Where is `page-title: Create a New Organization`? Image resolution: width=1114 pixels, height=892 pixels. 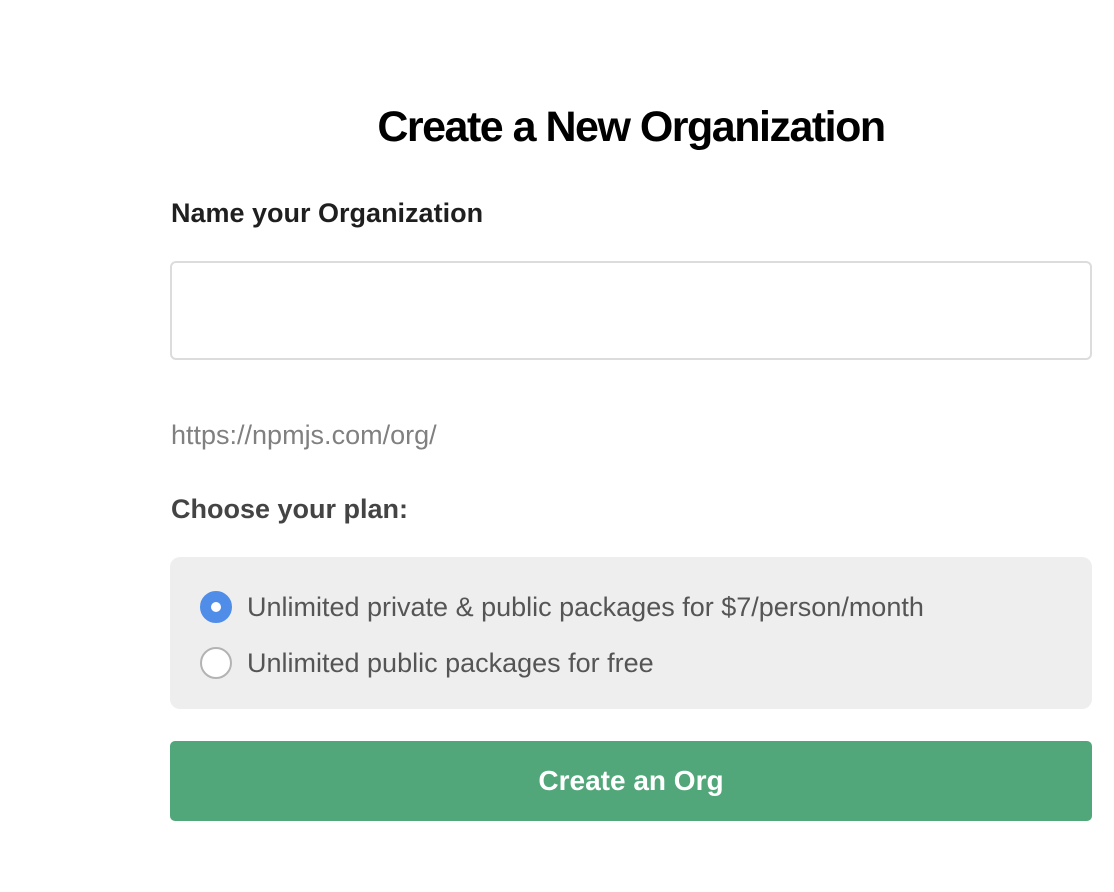
page-title: Create a New Organization is located at coordinates (631, 127).